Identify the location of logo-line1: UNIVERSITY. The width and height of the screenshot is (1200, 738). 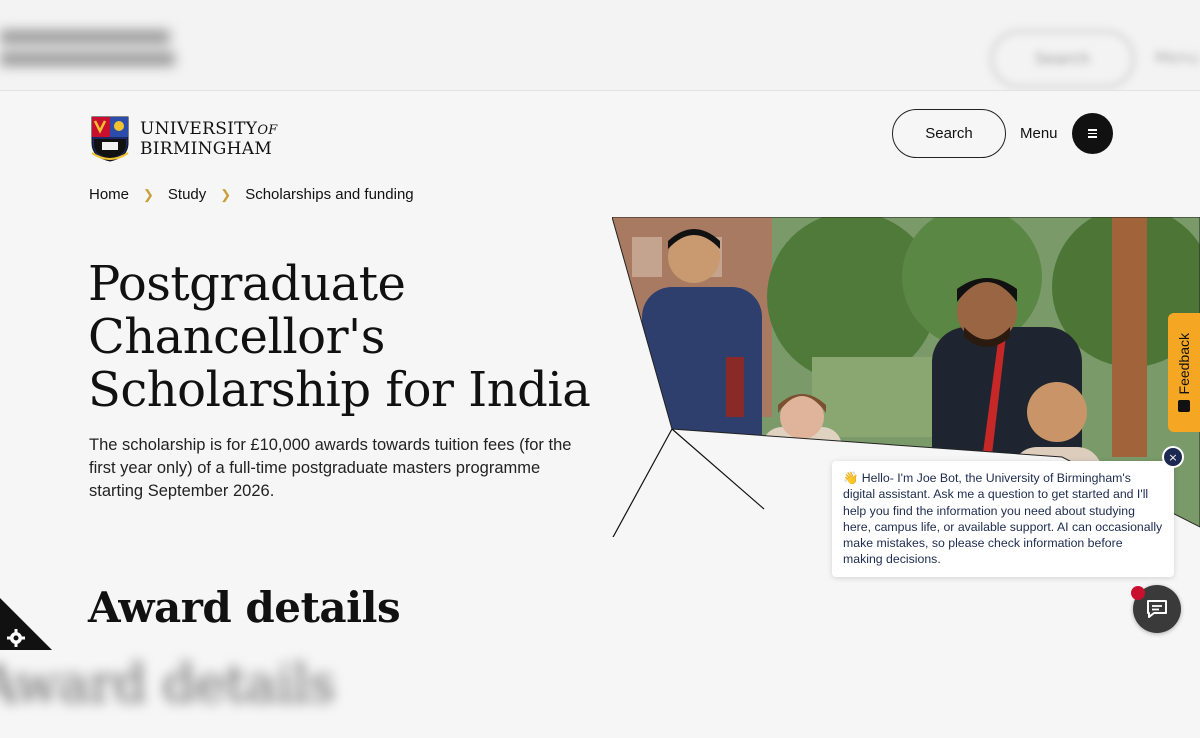
(199, 128).